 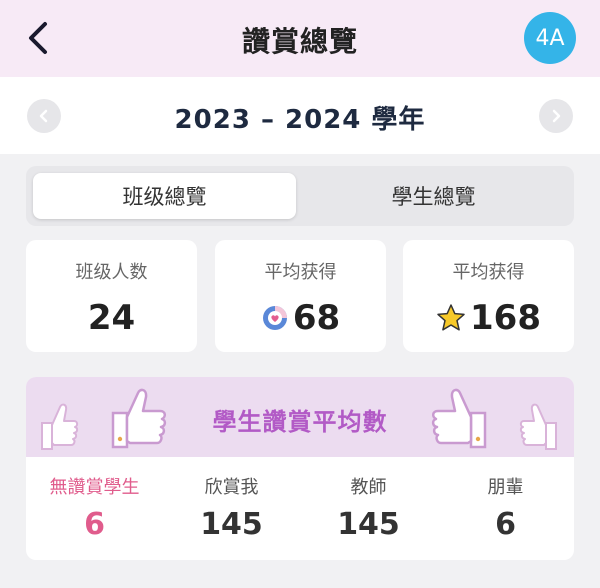 What do you see at coordinates (505, 487) in the screenshot?
I see `praise-stat-label: 朋輩` at bounding box center [505, 487].